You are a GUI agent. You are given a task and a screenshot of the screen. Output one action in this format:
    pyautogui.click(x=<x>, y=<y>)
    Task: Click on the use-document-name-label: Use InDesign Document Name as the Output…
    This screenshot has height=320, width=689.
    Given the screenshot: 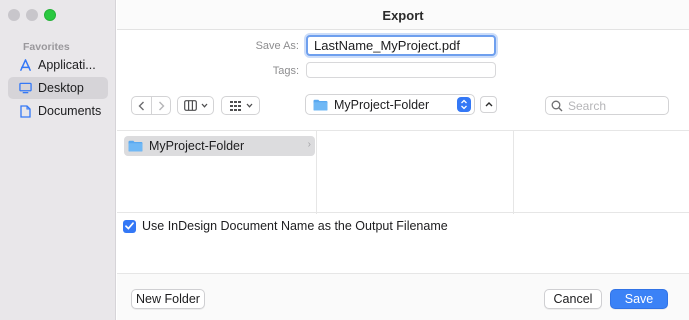 What is the action you would take?
    pyautogui.click(x=295, y=226)
    